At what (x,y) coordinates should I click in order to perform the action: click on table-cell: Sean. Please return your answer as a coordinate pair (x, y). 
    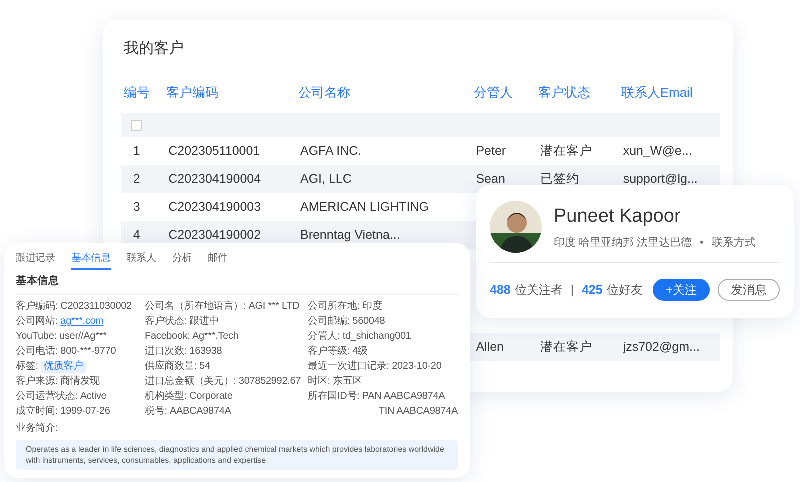
    Looking at the image, I should click on (491, 179).